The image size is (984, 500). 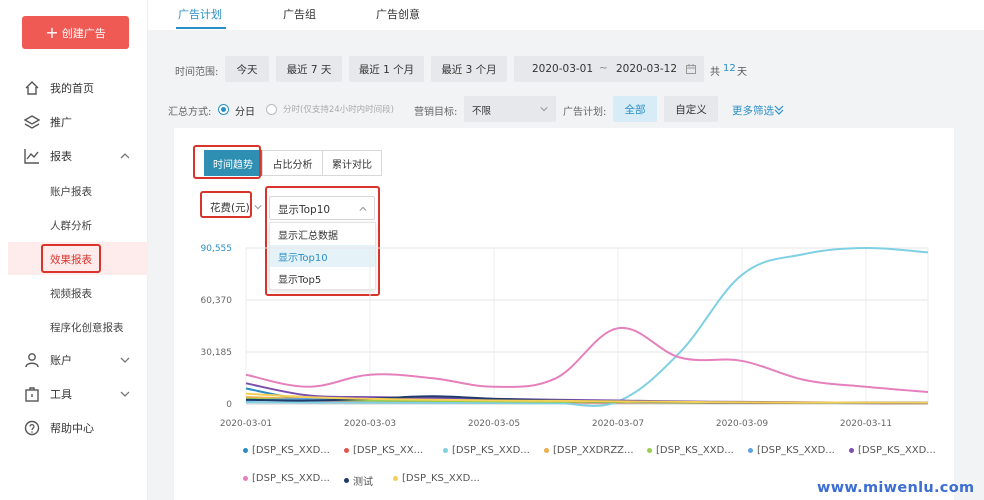 I want to click on total-days-suffix: 天, so click(x=742, y=72).